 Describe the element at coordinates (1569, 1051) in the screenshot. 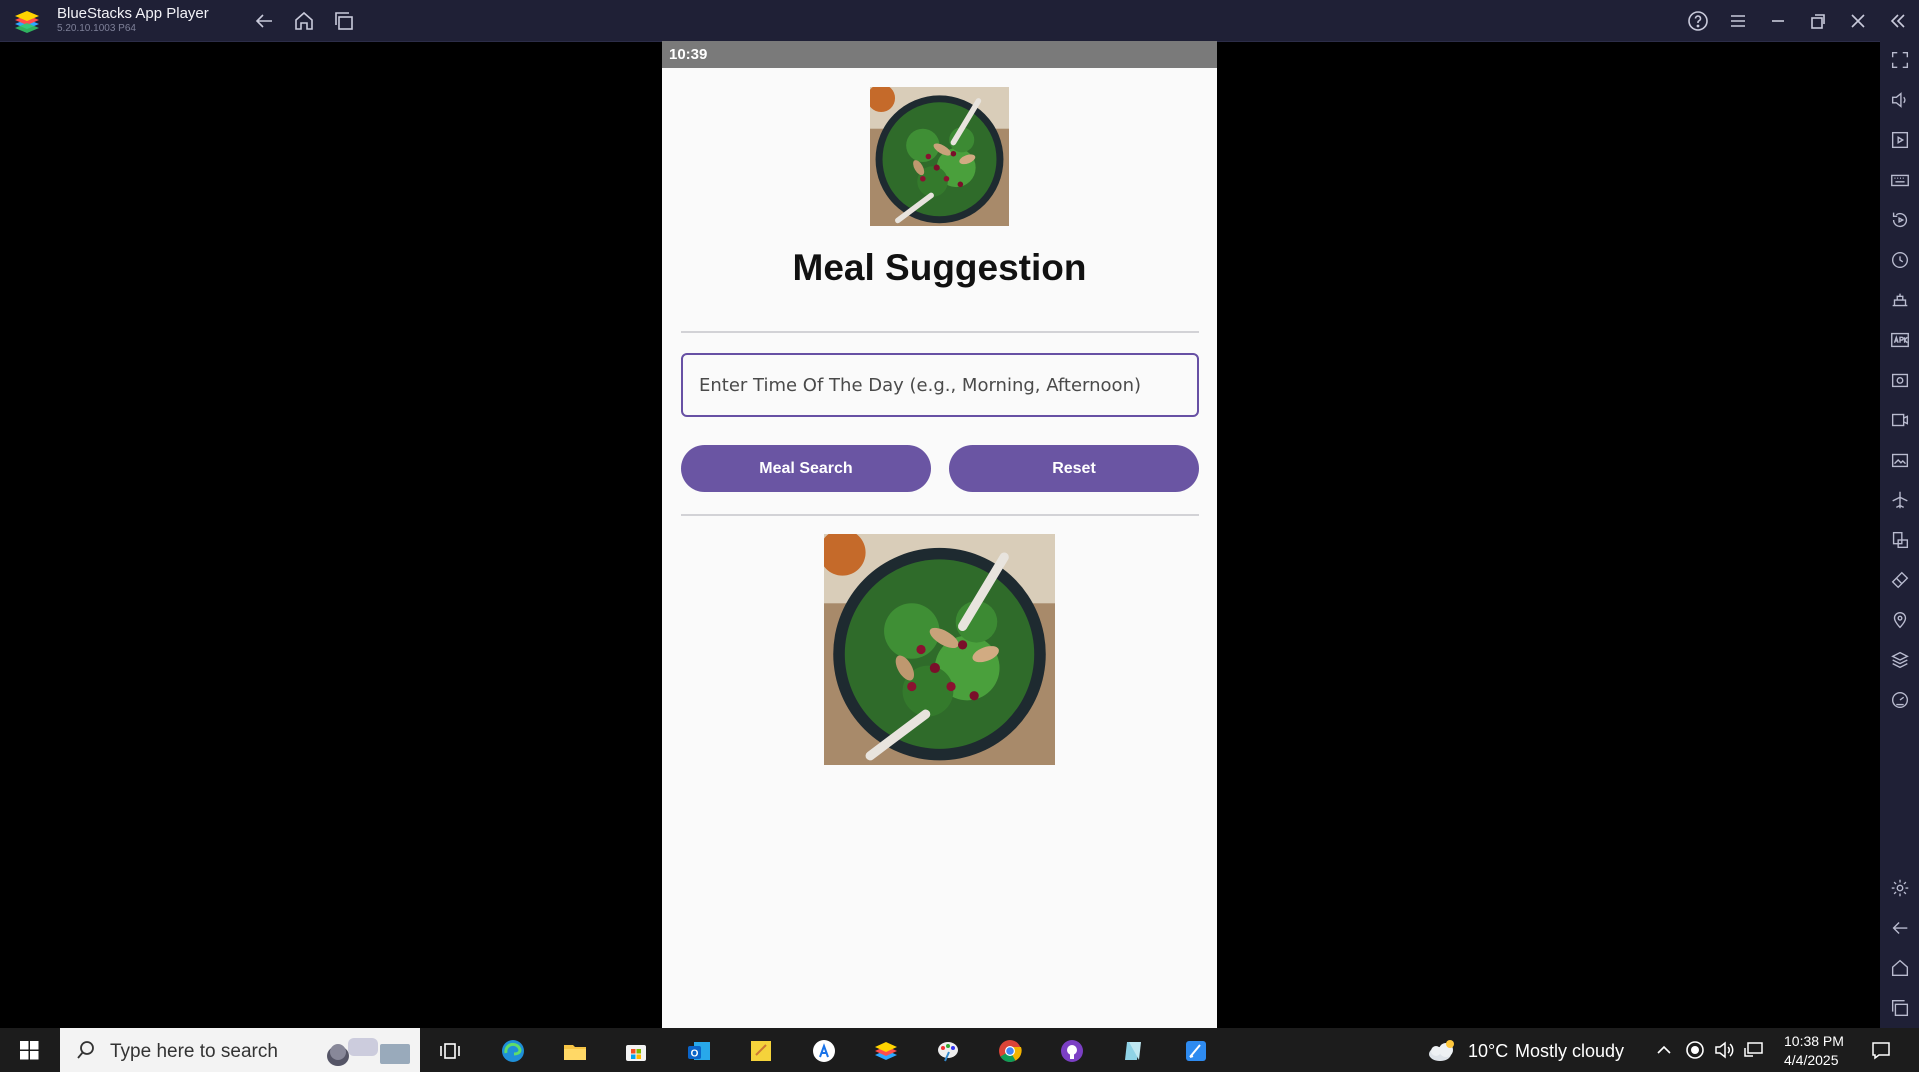

I see `weather-description: Mostly cloudy` at that location.